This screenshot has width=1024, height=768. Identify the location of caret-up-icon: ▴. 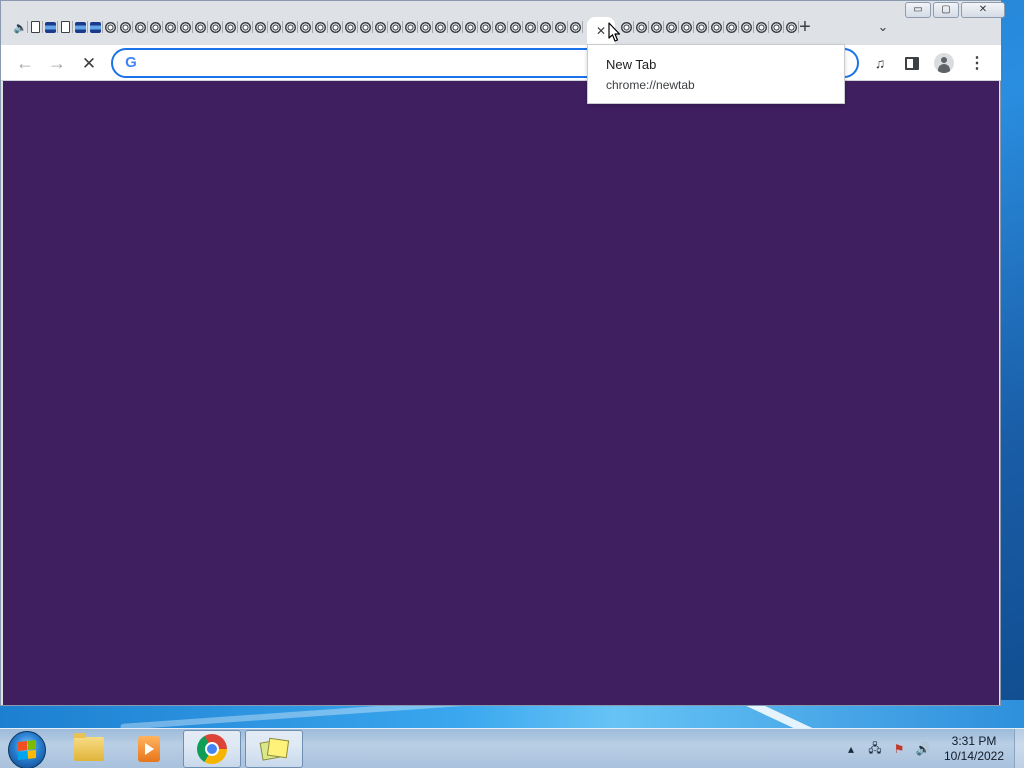
(851, 749).